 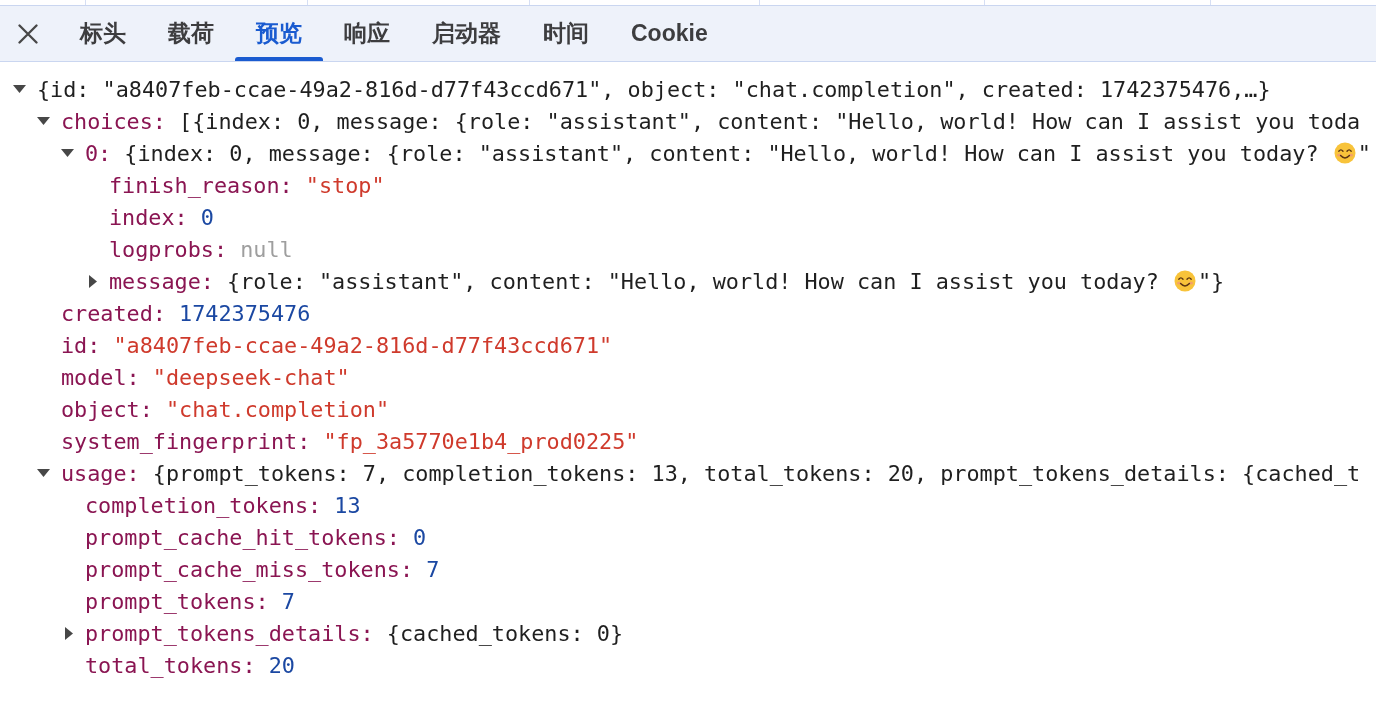 What do you see at coordinates (566, 33) in the screenshot?
I see `tab: 时间` at bounding box center [566, 33].